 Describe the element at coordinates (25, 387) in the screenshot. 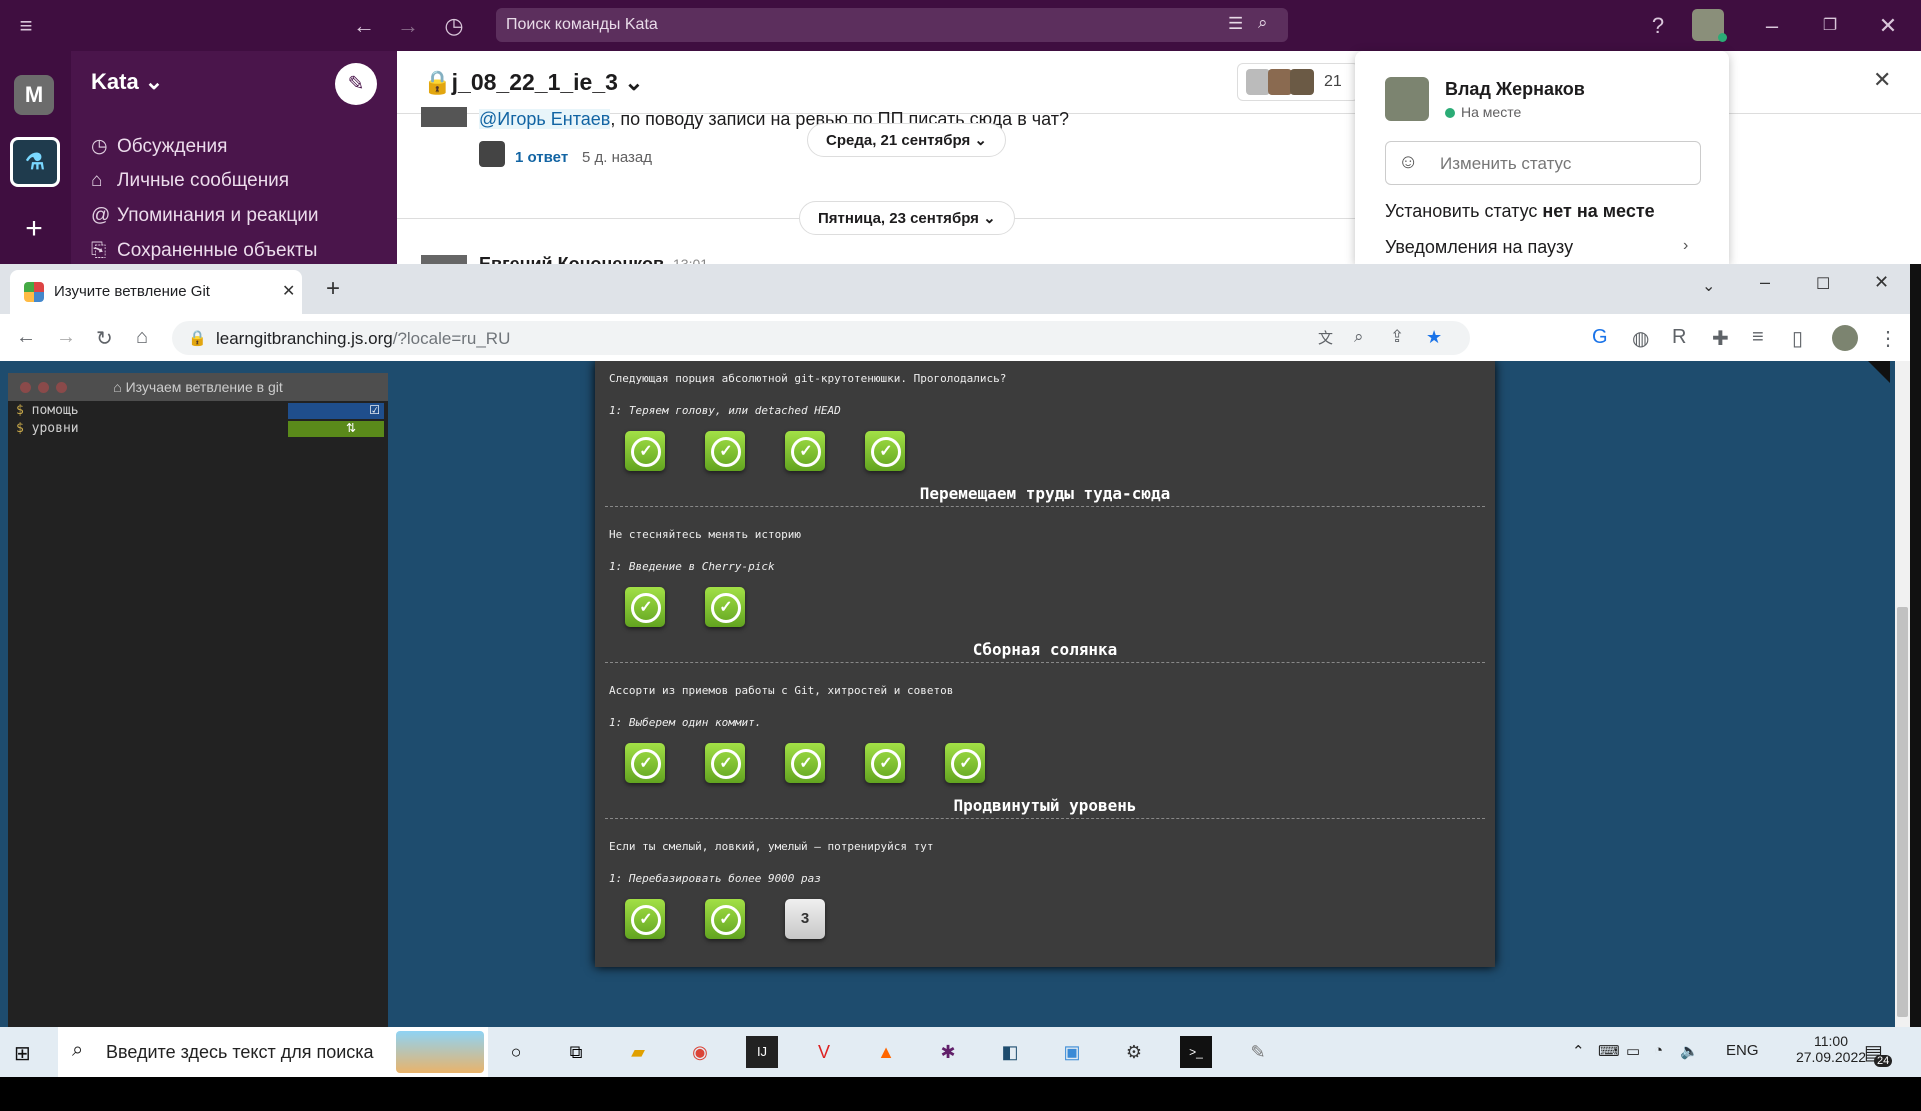

I see `close-dot` at that location.